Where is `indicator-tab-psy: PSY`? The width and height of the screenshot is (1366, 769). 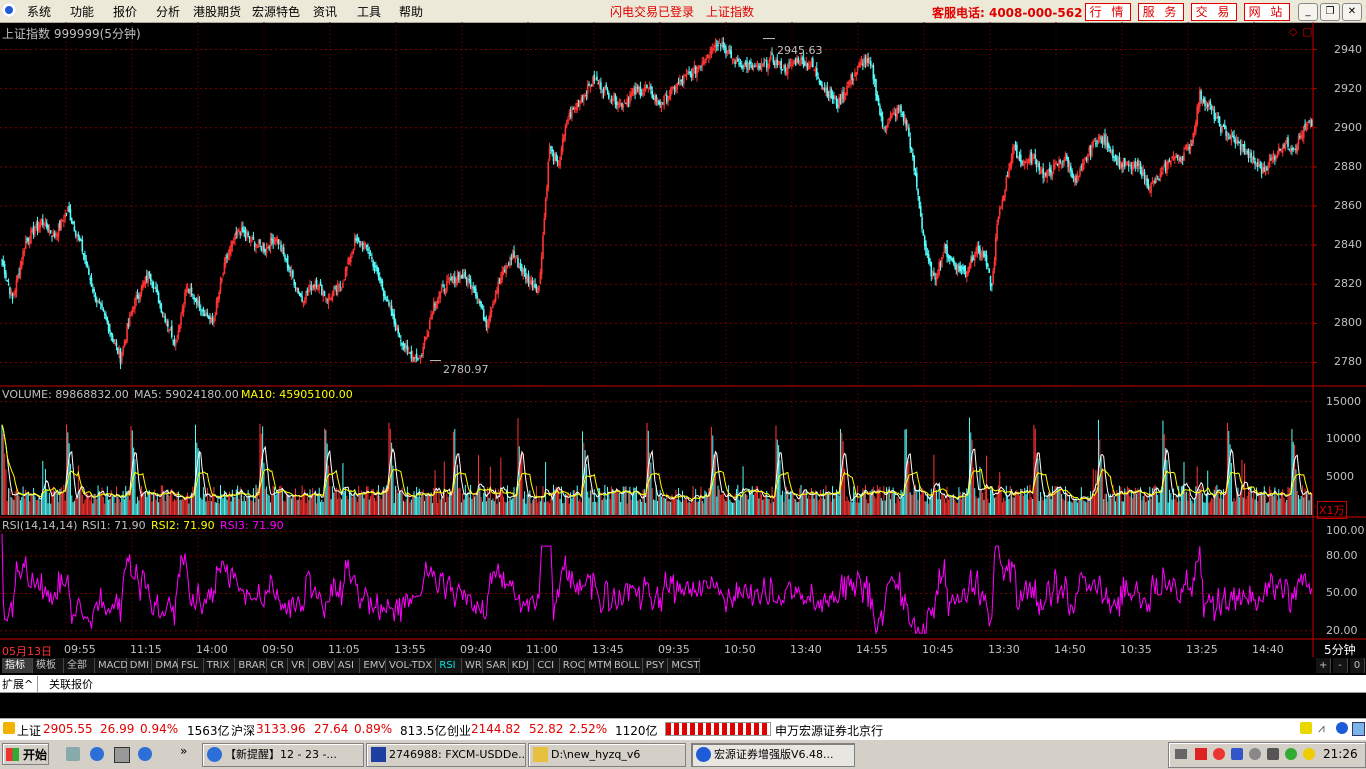 indicator-tab-psy: PSY is located at coordinates (655, 665).